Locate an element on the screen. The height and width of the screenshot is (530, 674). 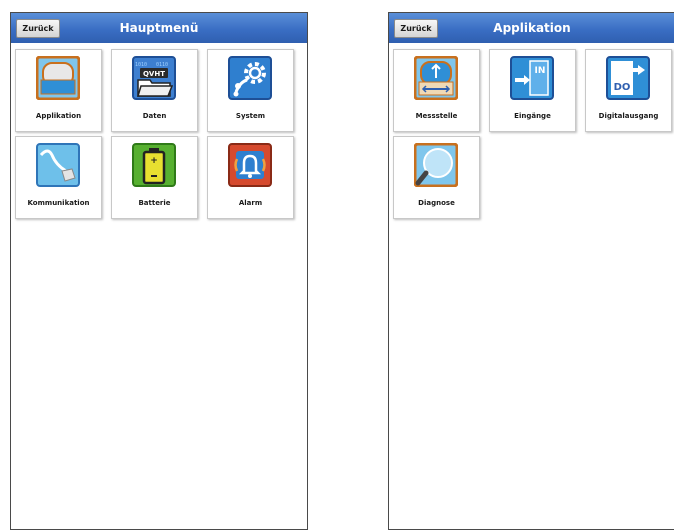
system-gear-icon is located at coordinates (250, 78).